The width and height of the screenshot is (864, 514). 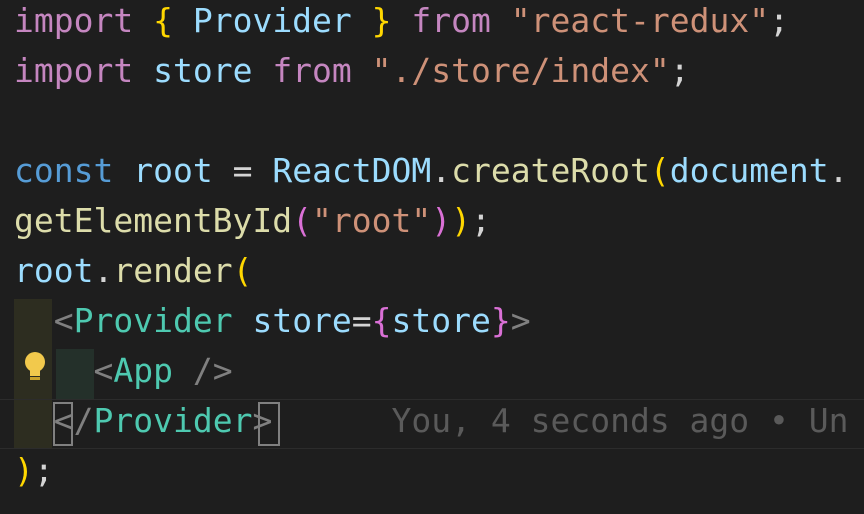 I want to click on token: getElementById, so click(x=153, y=220).